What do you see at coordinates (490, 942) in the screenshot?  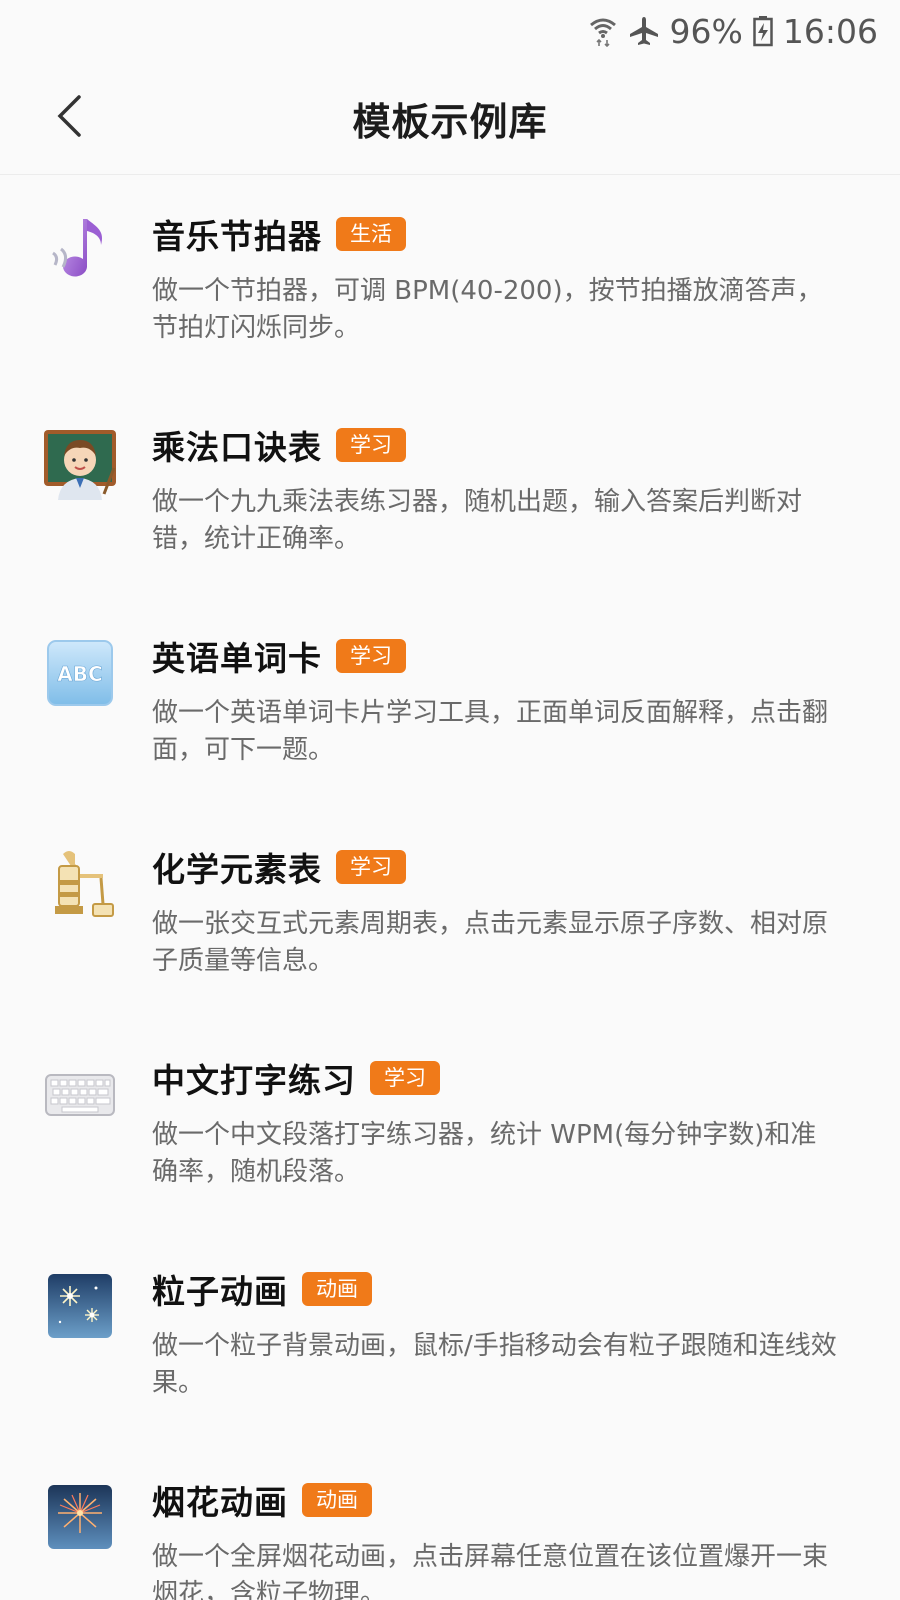 I see `template-description: 做一张交互式元素周期表，点击元素显示原子序数、相对原子质量等信息。` at bounding box center [490, 942].